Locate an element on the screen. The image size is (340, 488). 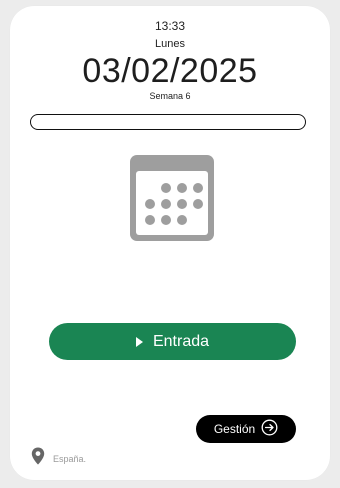
location: España. is located at coordinates (58, 458).